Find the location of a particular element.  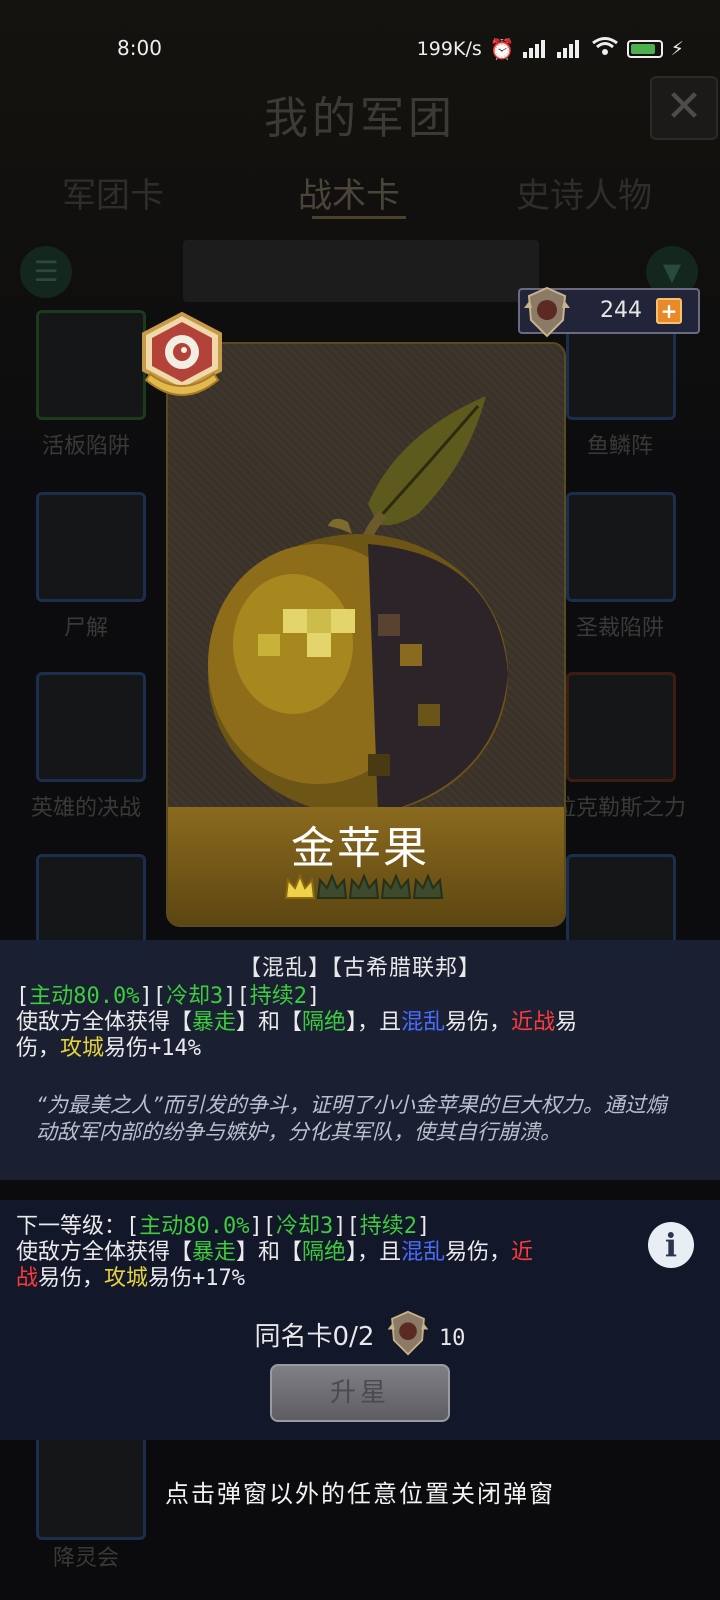

crown-filled-icon is located at coordinates (300, 887).